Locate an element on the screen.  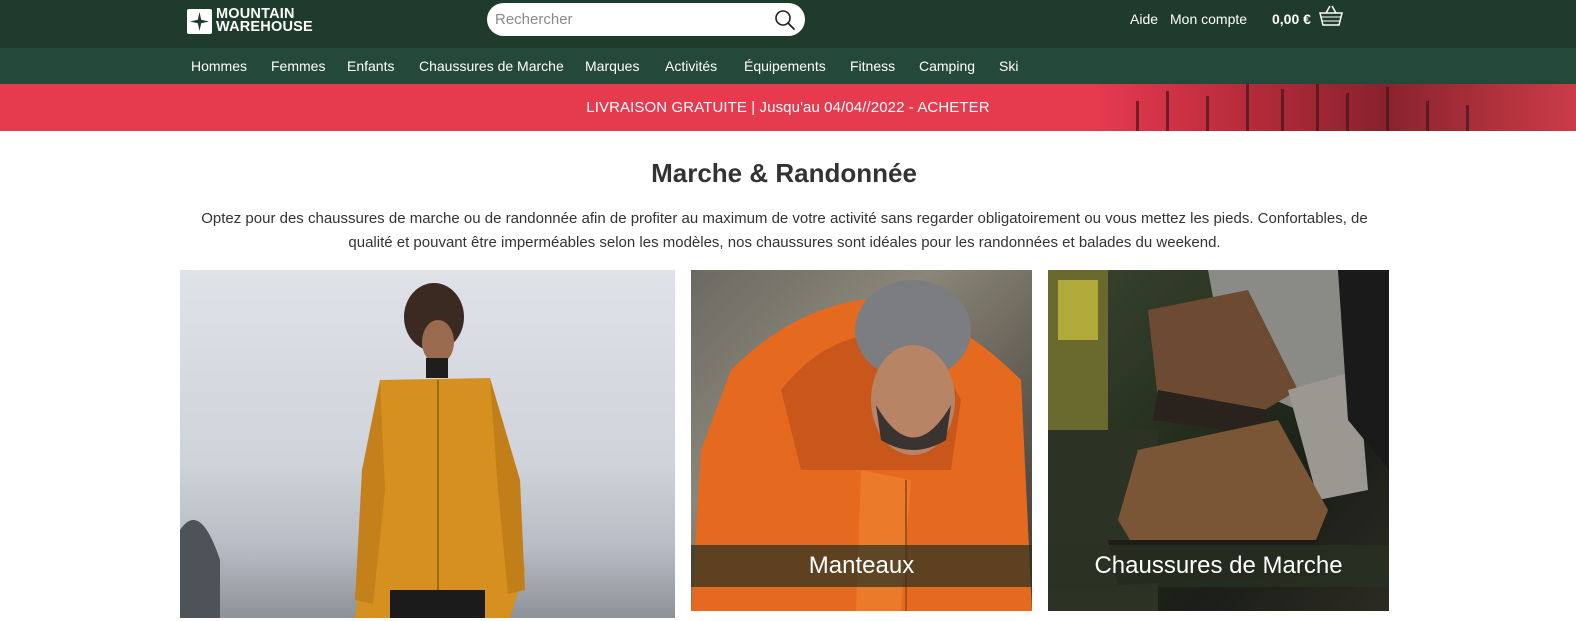
mountain-logo-icon is located at coordinates (199, 21).